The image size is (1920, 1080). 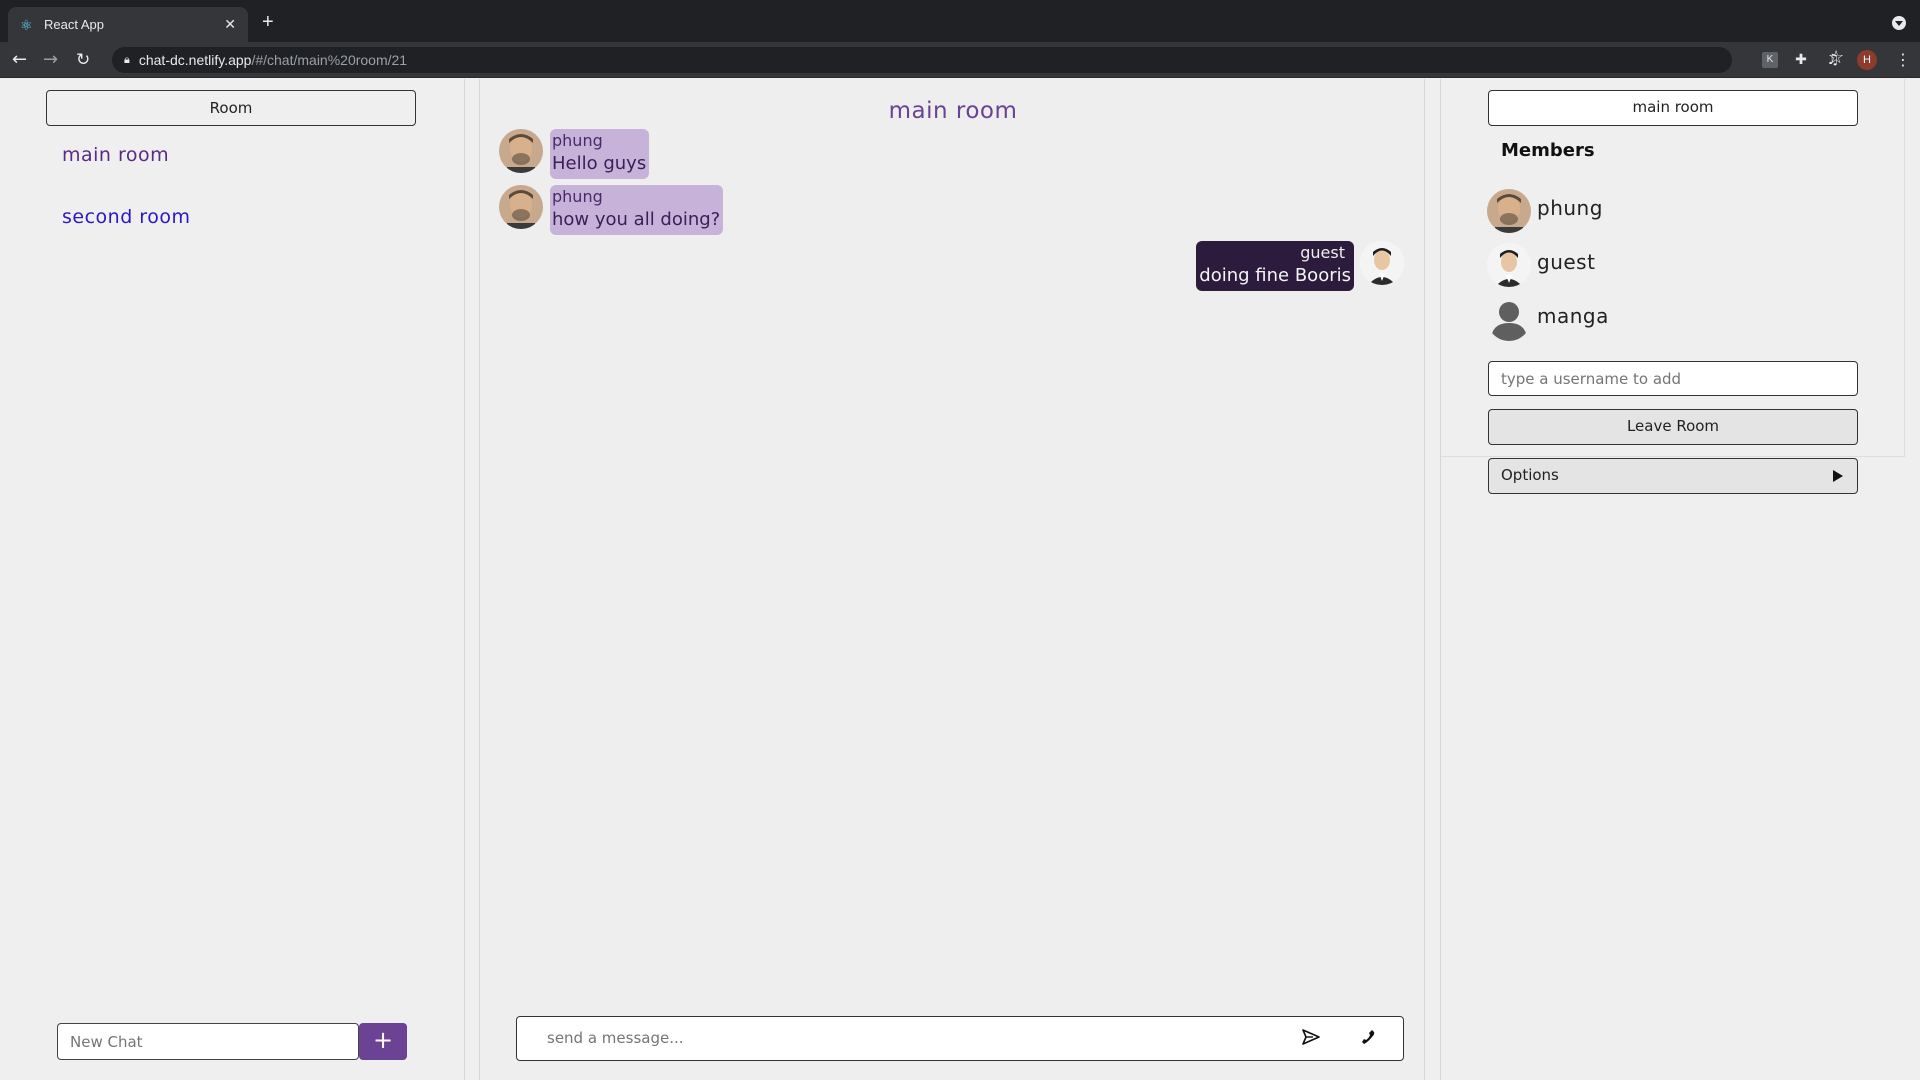 What do you see at coordinates (1673, 108) in the screenshot?
I see `room-name: main room` at bounding box center [1673, 108].